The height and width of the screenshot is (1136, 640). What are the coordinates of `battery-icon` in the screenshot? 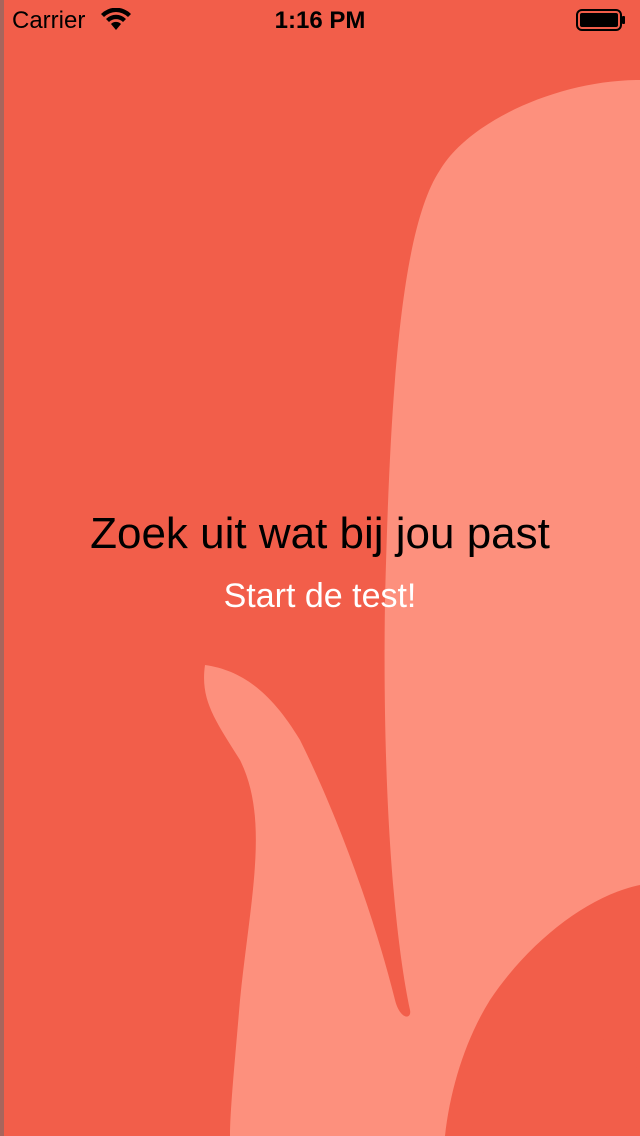 It's located at (601, 20).